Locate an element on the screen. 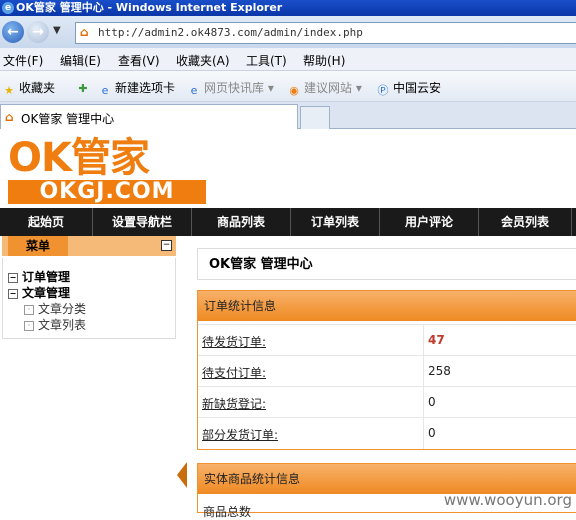 This screenshot has height=520, width=576. table-row: 待支付订单: 258 is located at coordinates (387, 371).